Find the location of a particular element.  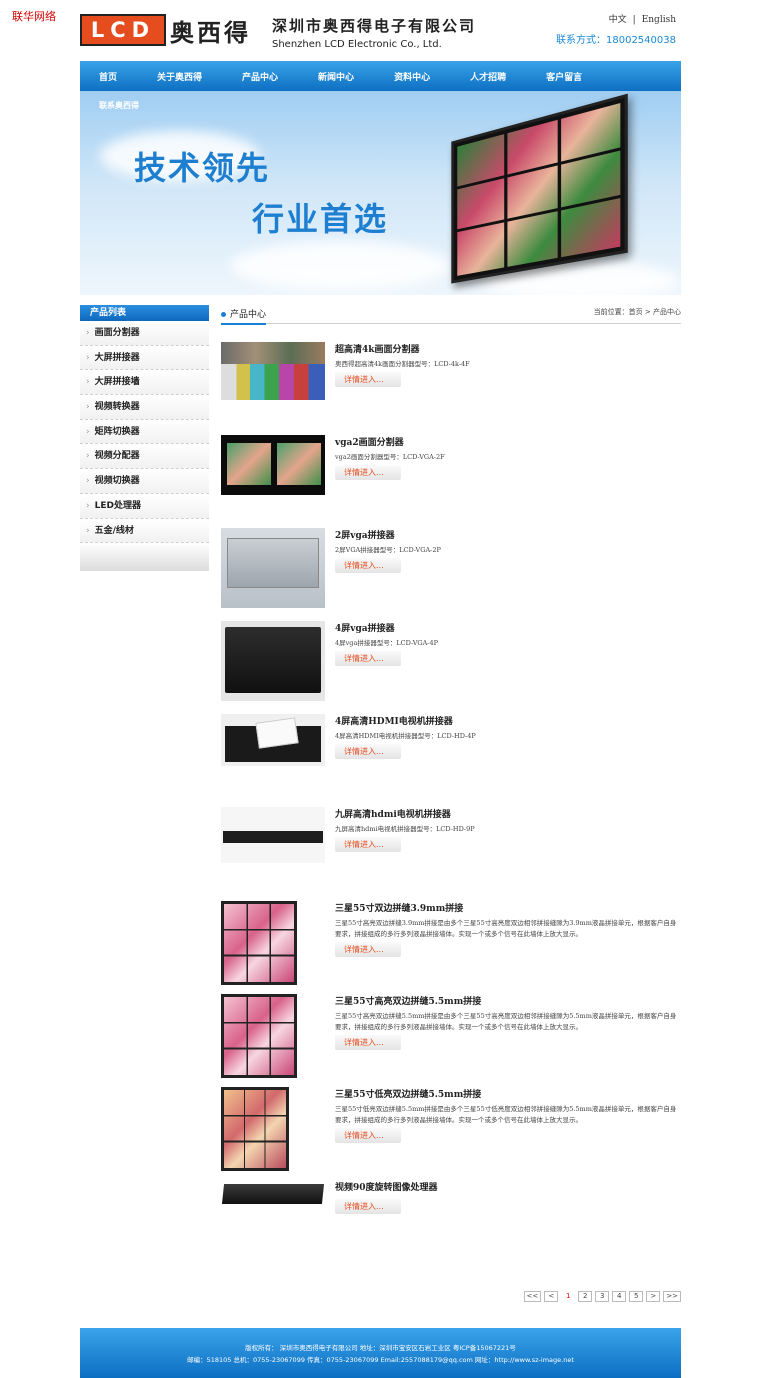

company-name-en: Shenzhen LCD Electronic Co., Ltd. is located at coordinates (357, 44).